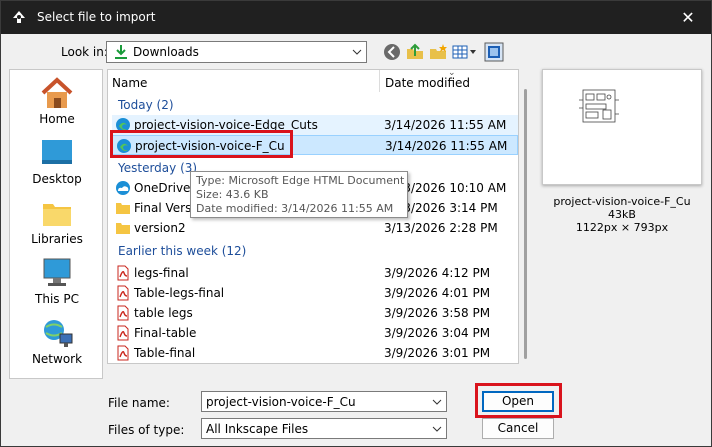 Image resolution: width=712 pixels, height=447 pixels. Describe the element at coordinates (324, 428) in the screenshot. I see `file-type-select: All Inkscape Files` at that location.